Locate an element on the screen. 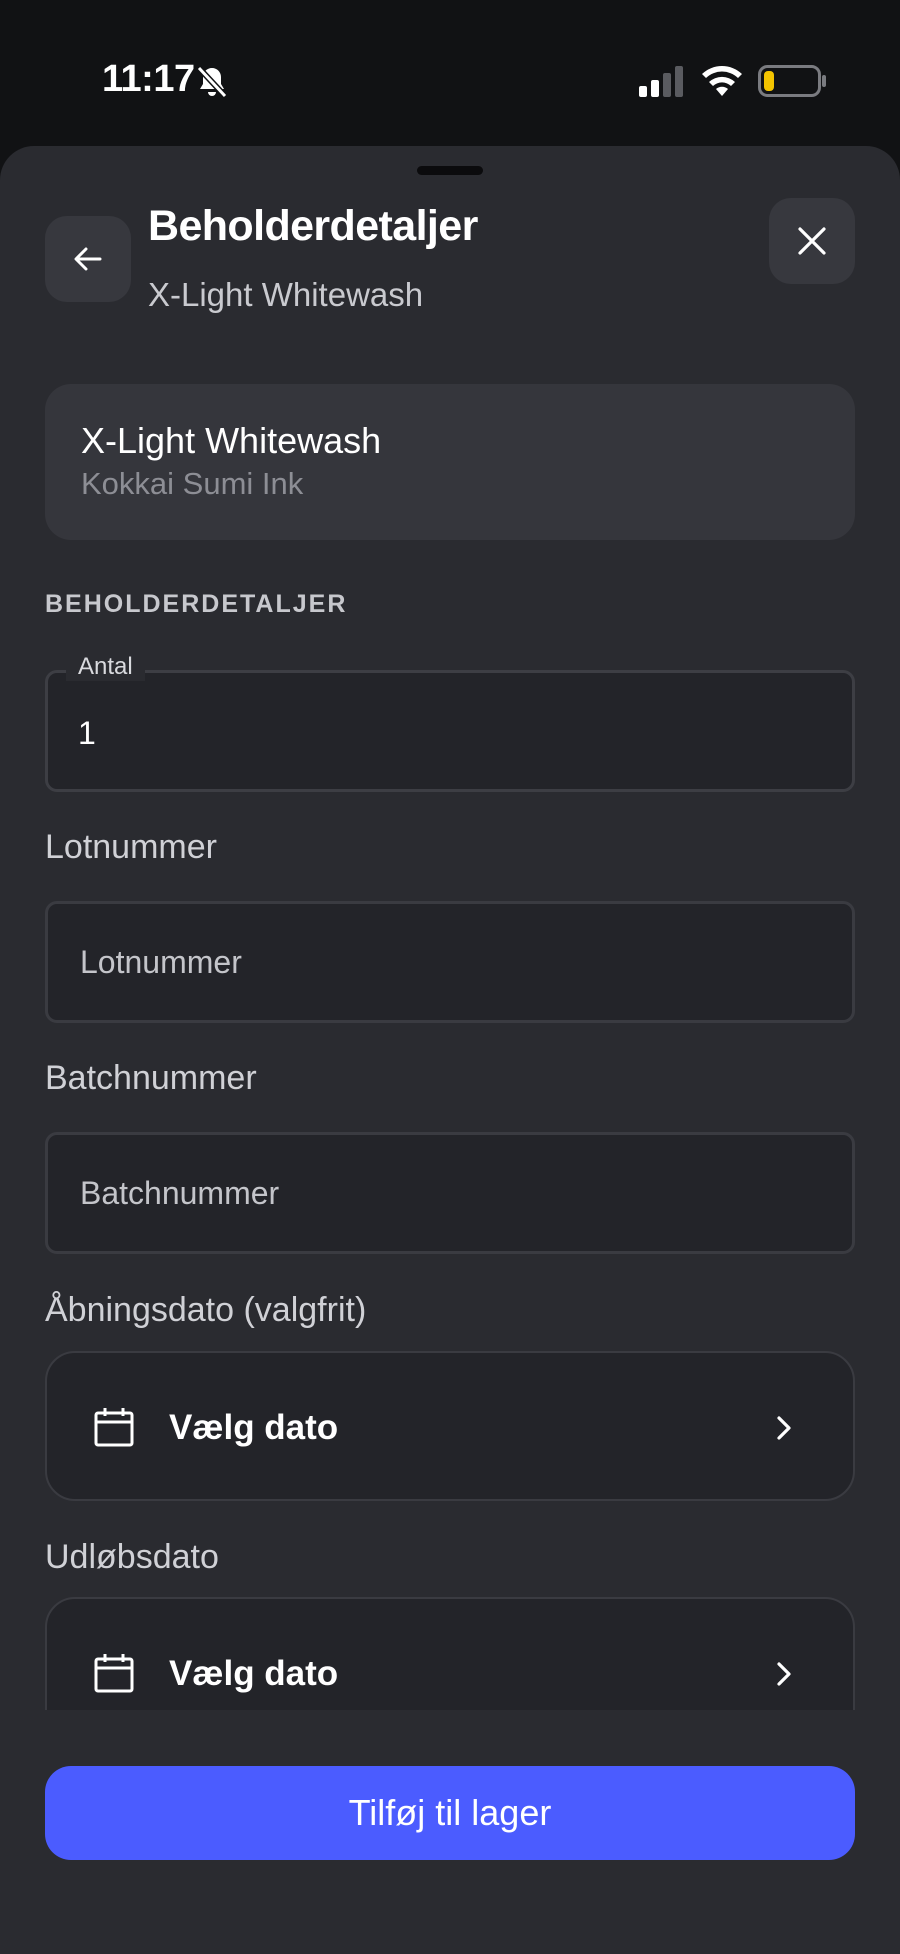 This screenshot has height=1954, width=900. opening-date-button-label: Vælg dato is located at coordinates (254, 1427).